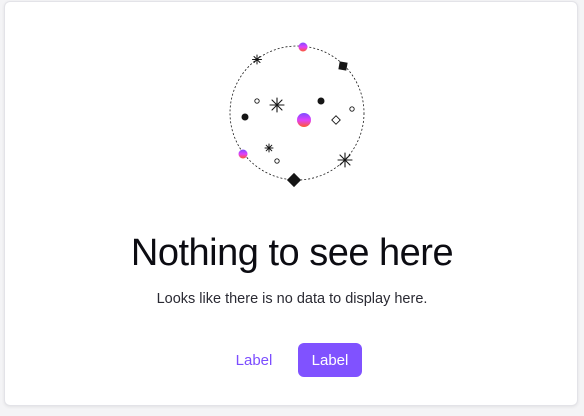  Describe the element at coordinates (330, 360) in the screenshot. I see `primary-label-button: Label` at that location.